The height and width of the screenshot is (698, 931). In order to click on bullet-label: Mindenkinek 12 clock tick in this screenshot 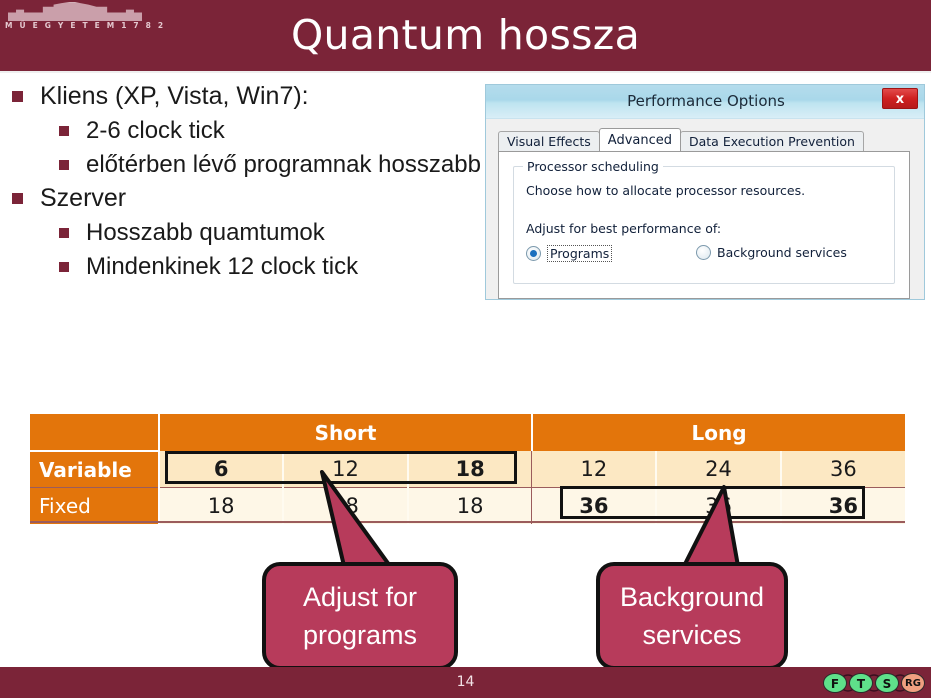, I will do `click(222, 266)`.